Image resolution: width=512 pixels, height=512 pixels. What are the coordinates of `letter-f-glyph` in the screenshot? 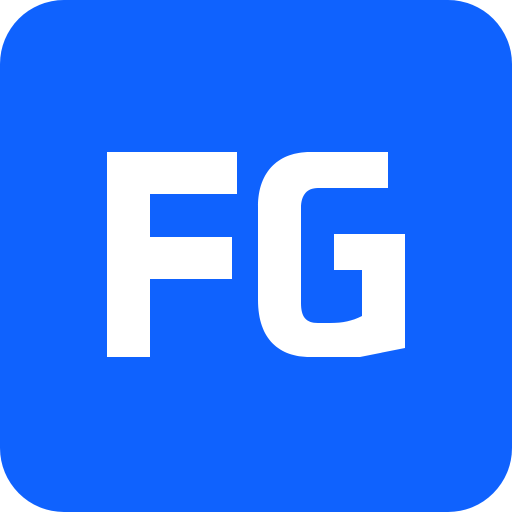 It's located at (172, 254).